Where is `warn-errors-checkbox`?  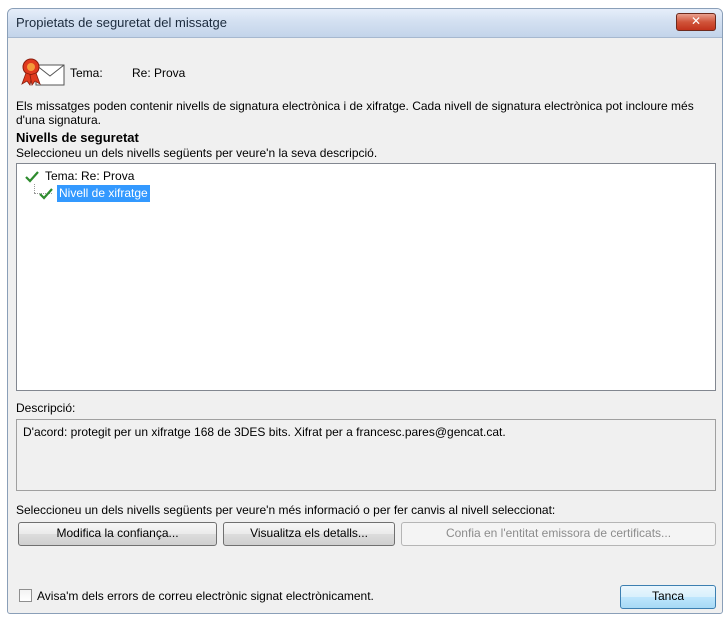 warn-errors-checkbox is located at coordinates (25, 595).